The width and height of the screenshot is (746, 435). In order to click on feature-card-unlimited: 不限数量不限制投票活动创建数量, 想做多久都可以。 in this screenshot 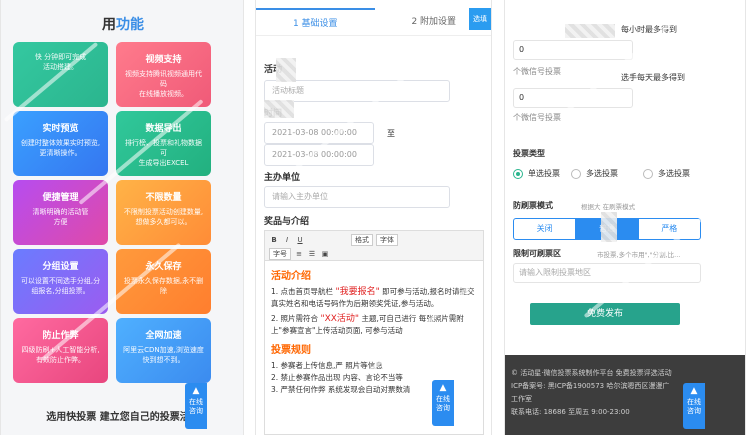, I will do `click(163, 212)`.